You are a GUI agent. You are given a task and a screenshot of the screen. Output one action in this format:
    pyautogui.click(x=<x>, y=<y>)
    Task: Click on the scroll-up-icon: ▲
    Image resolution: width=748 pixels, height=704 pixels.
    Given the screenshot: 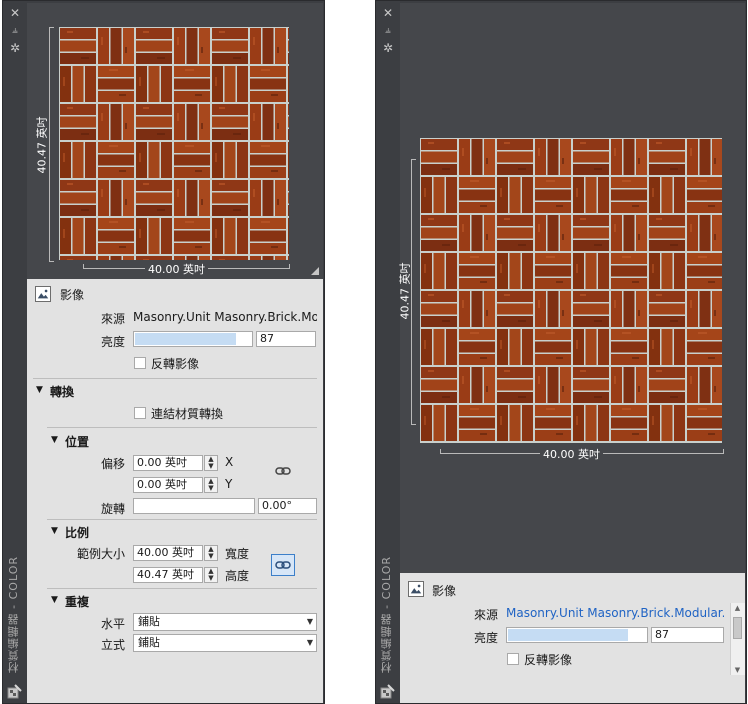 What is the action you would take?
    pyautogui.click(x=737, y=608)
    